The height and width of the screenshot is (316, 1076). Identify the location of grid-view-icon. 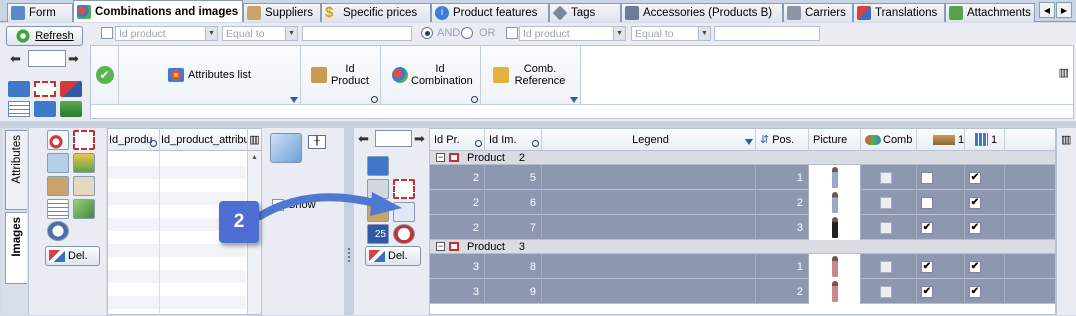
(19, 109).